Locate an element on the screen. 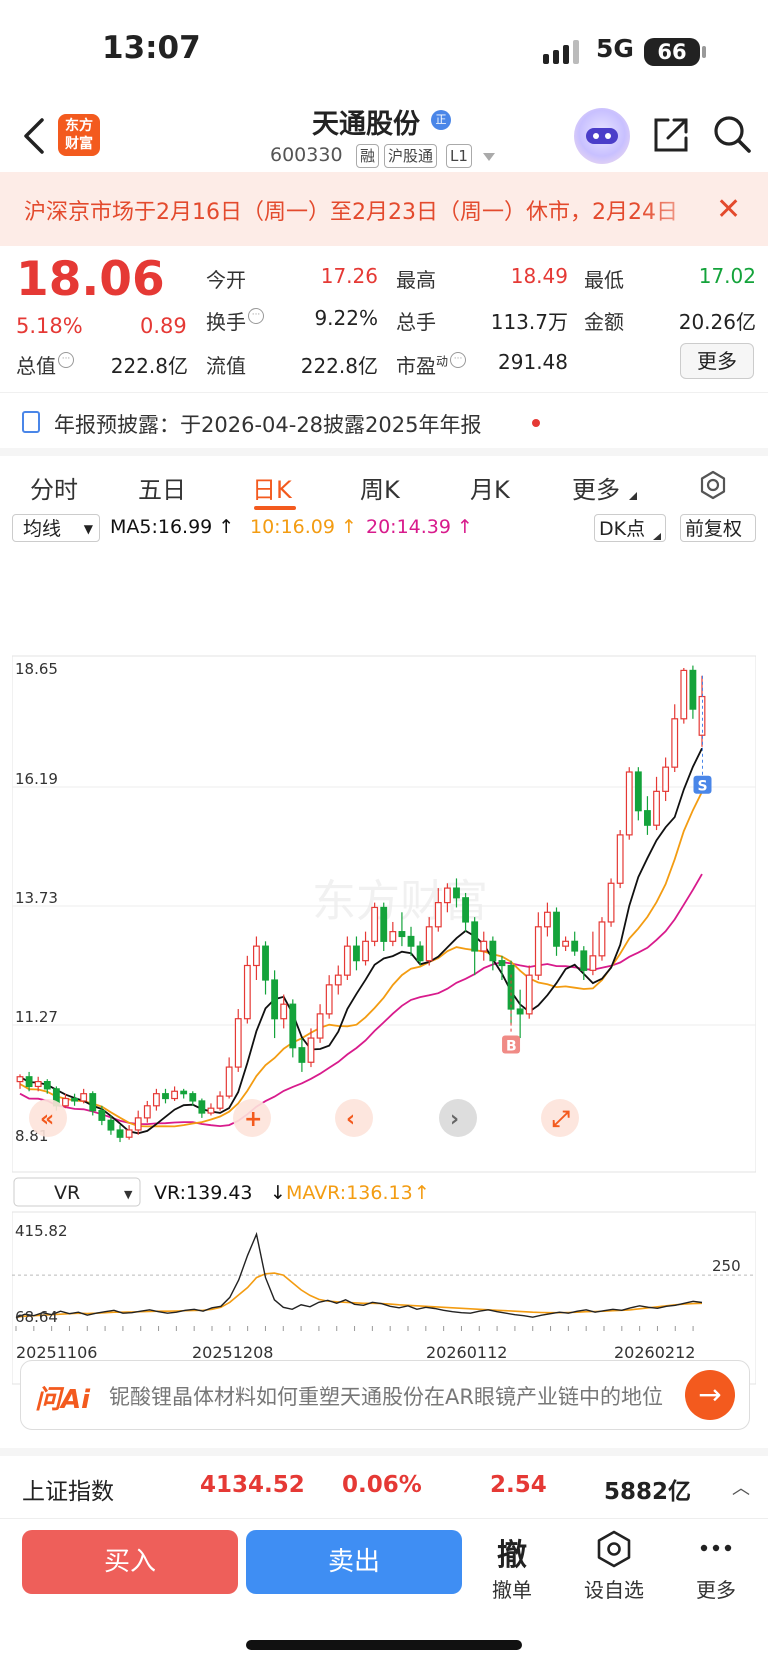  eastmoney-logo: 东方财富 is located at coordinates (79, 135).